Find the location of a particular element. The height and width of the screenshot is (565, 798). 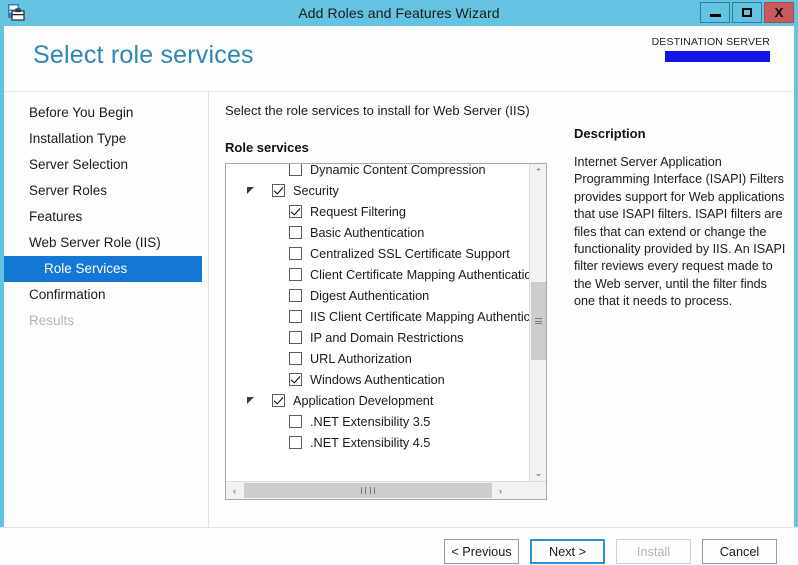

role-service-row: Security is located at coordinates (378, 190).